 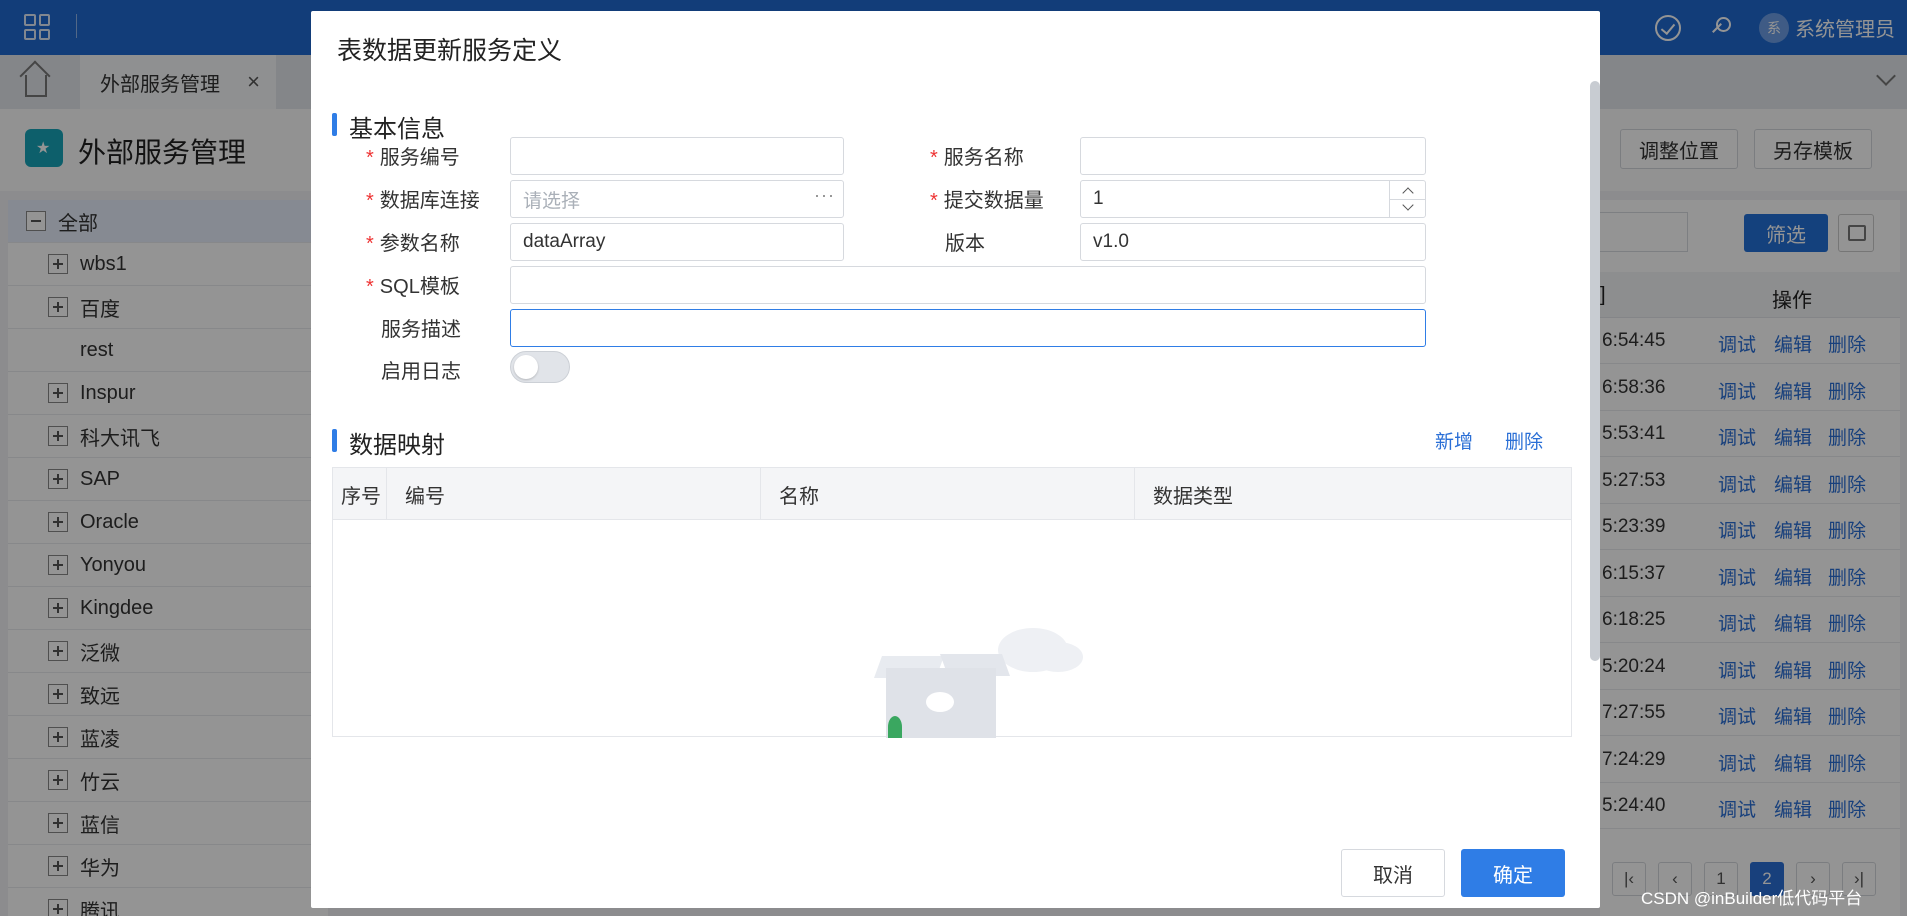 I want to click on decrement-icon, so click(x=1408, y=205).